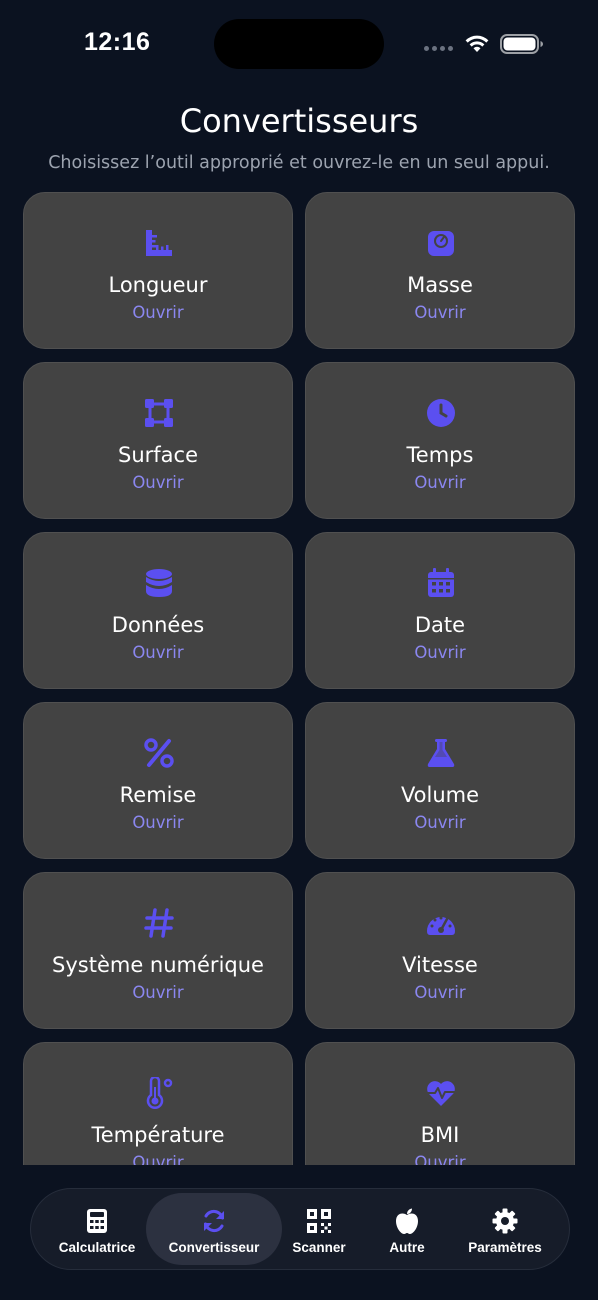 Image resolution: width=598 pixels, height=1300 pixels. Describe the element at coordinates (440, 455) in the screenshot. I see `converter-card-title: Temps` at that location.